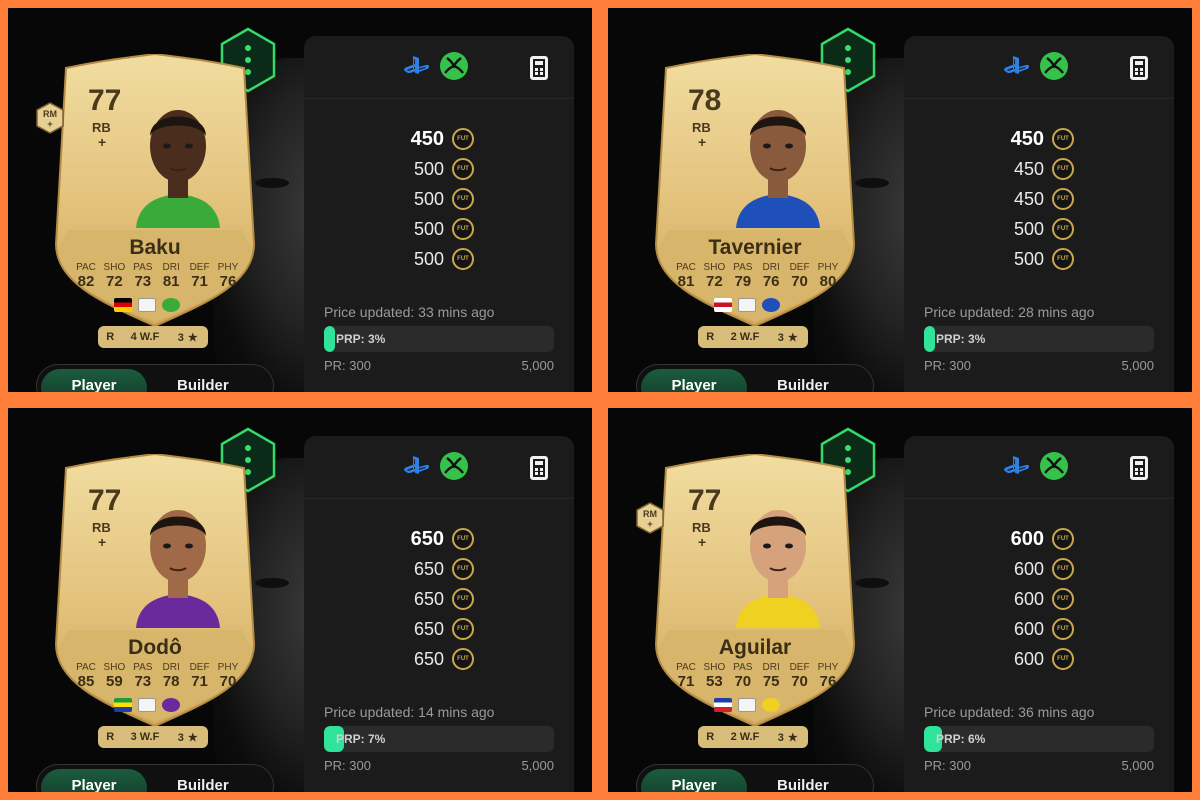  Describe the element at coordinates (686, 276) in the screenshot. I see `stat-pac: PAC 81` at that location.